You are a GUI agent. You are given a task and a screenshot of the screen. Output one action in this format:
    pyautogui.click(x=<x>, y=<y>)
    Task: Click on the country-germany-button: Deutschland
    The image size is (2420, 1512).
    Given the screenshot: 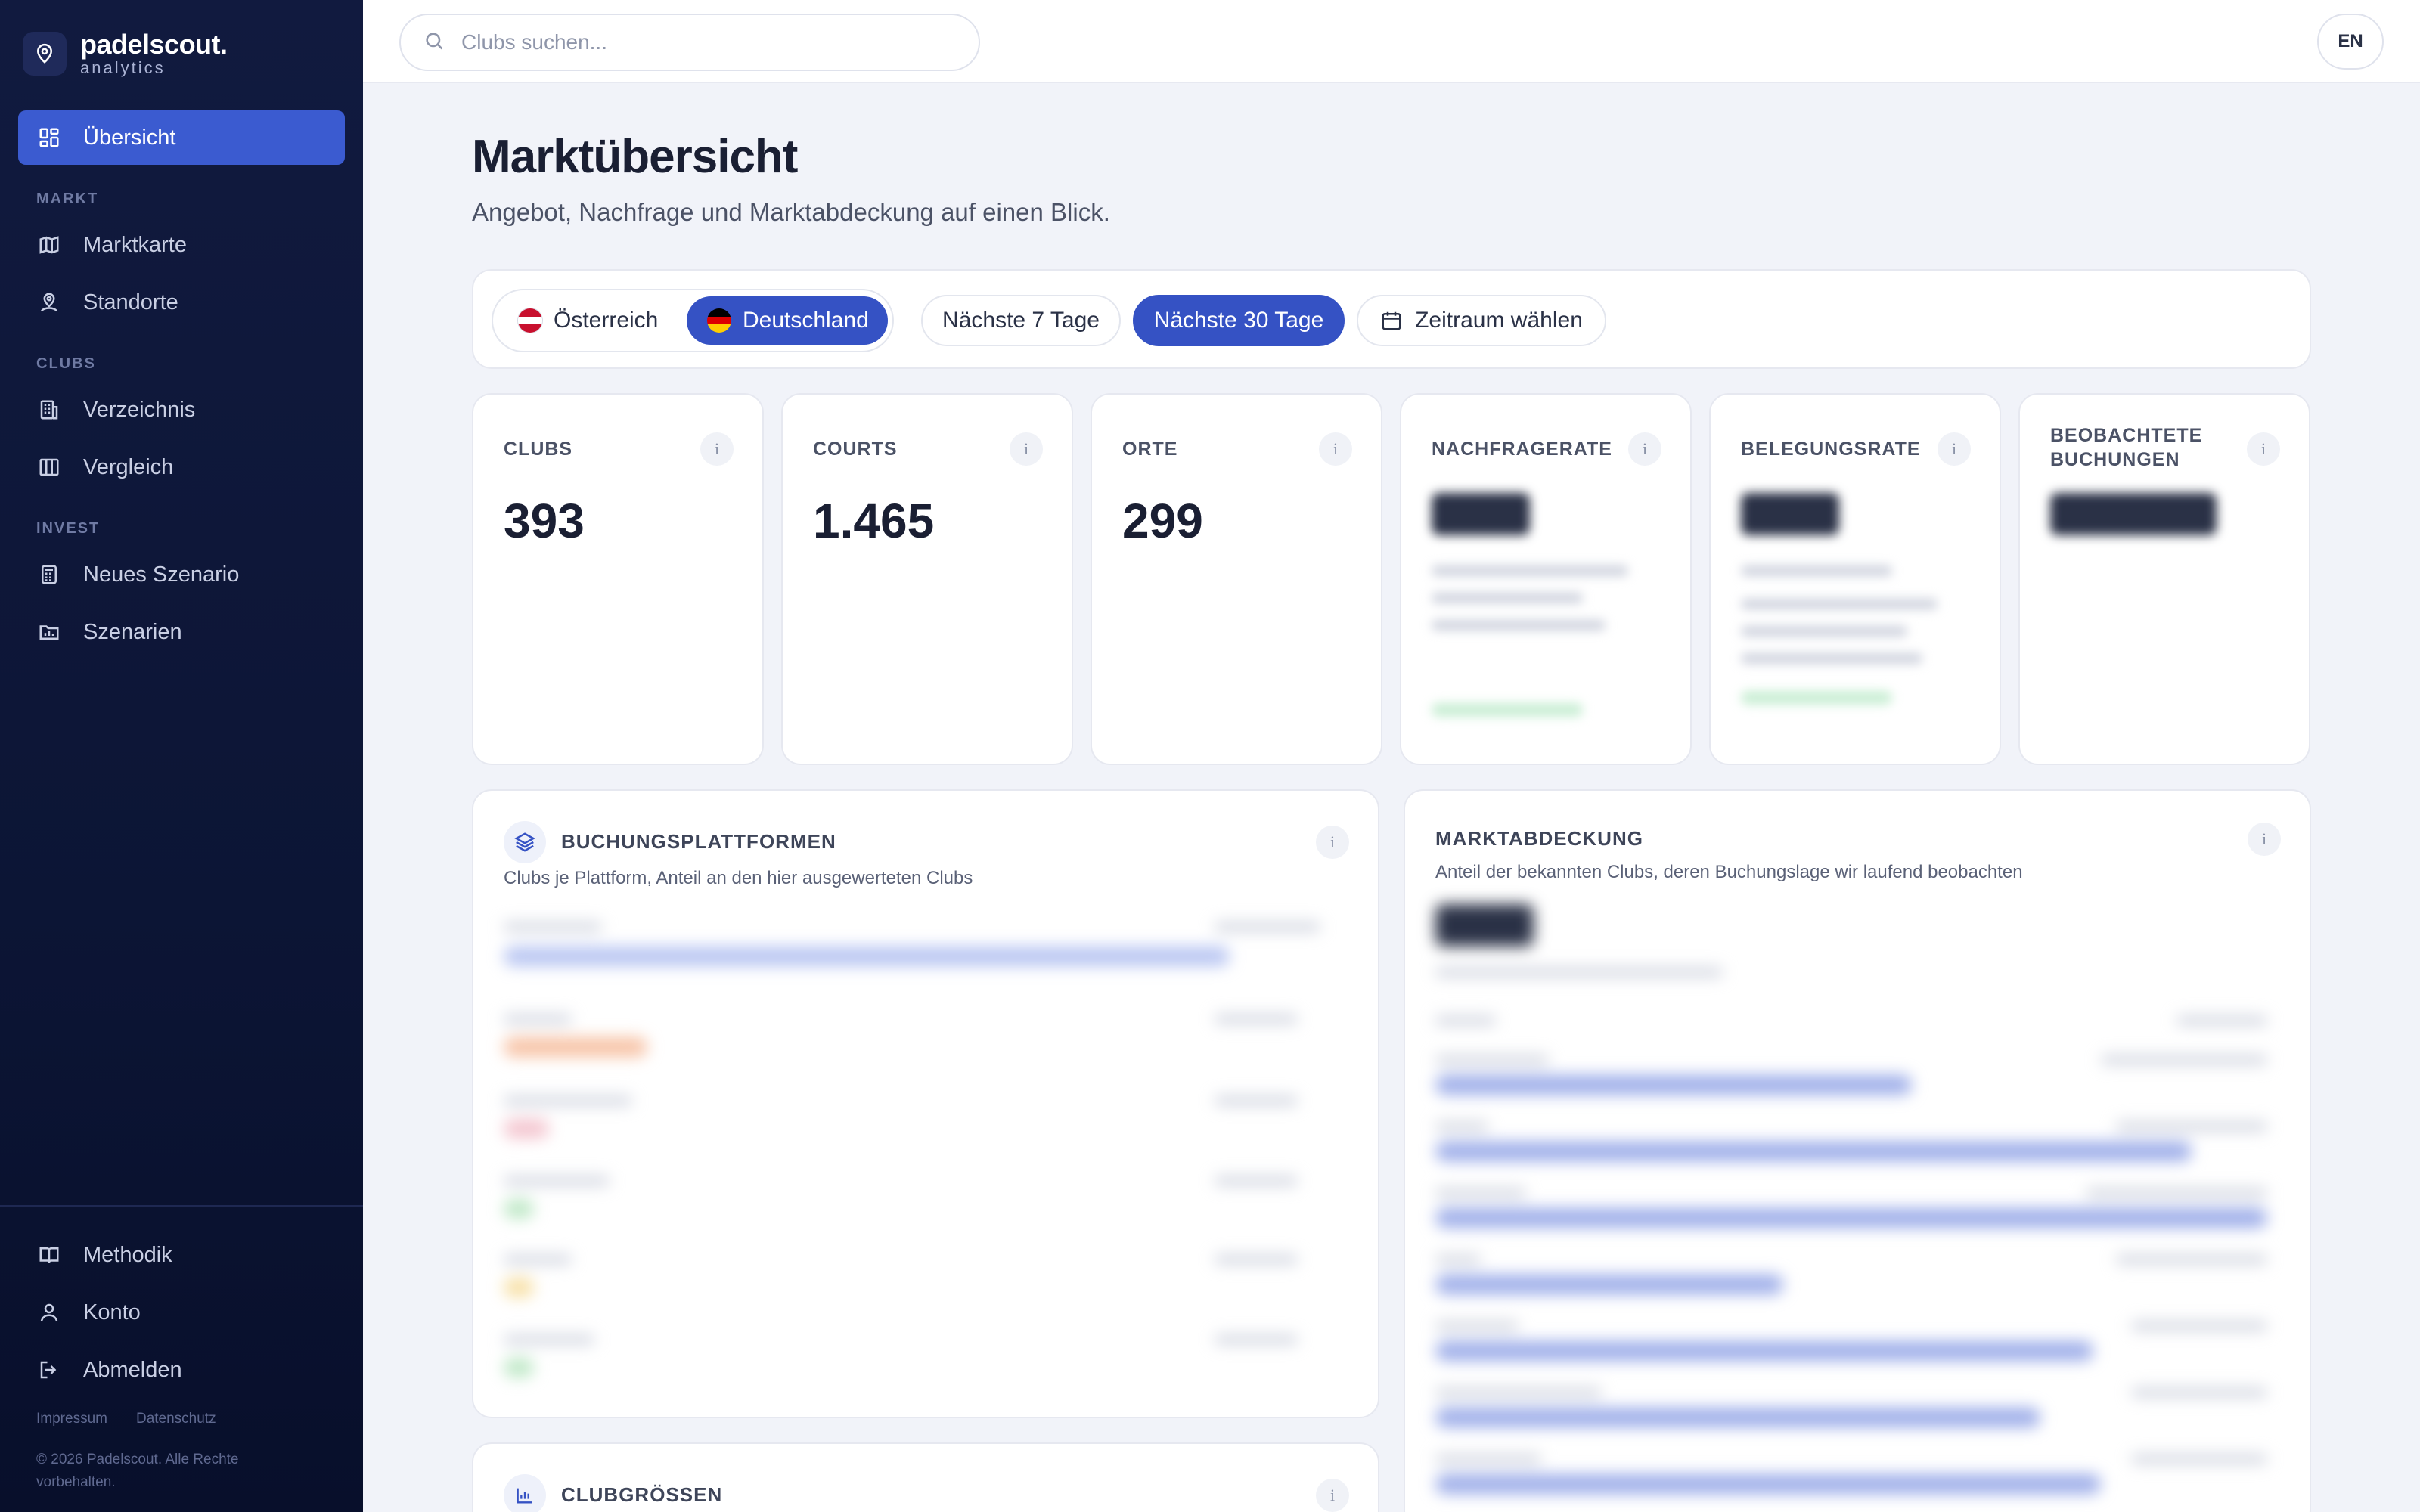 What is the action you would take?
    pyautogui.click(x=787, y=320)
    